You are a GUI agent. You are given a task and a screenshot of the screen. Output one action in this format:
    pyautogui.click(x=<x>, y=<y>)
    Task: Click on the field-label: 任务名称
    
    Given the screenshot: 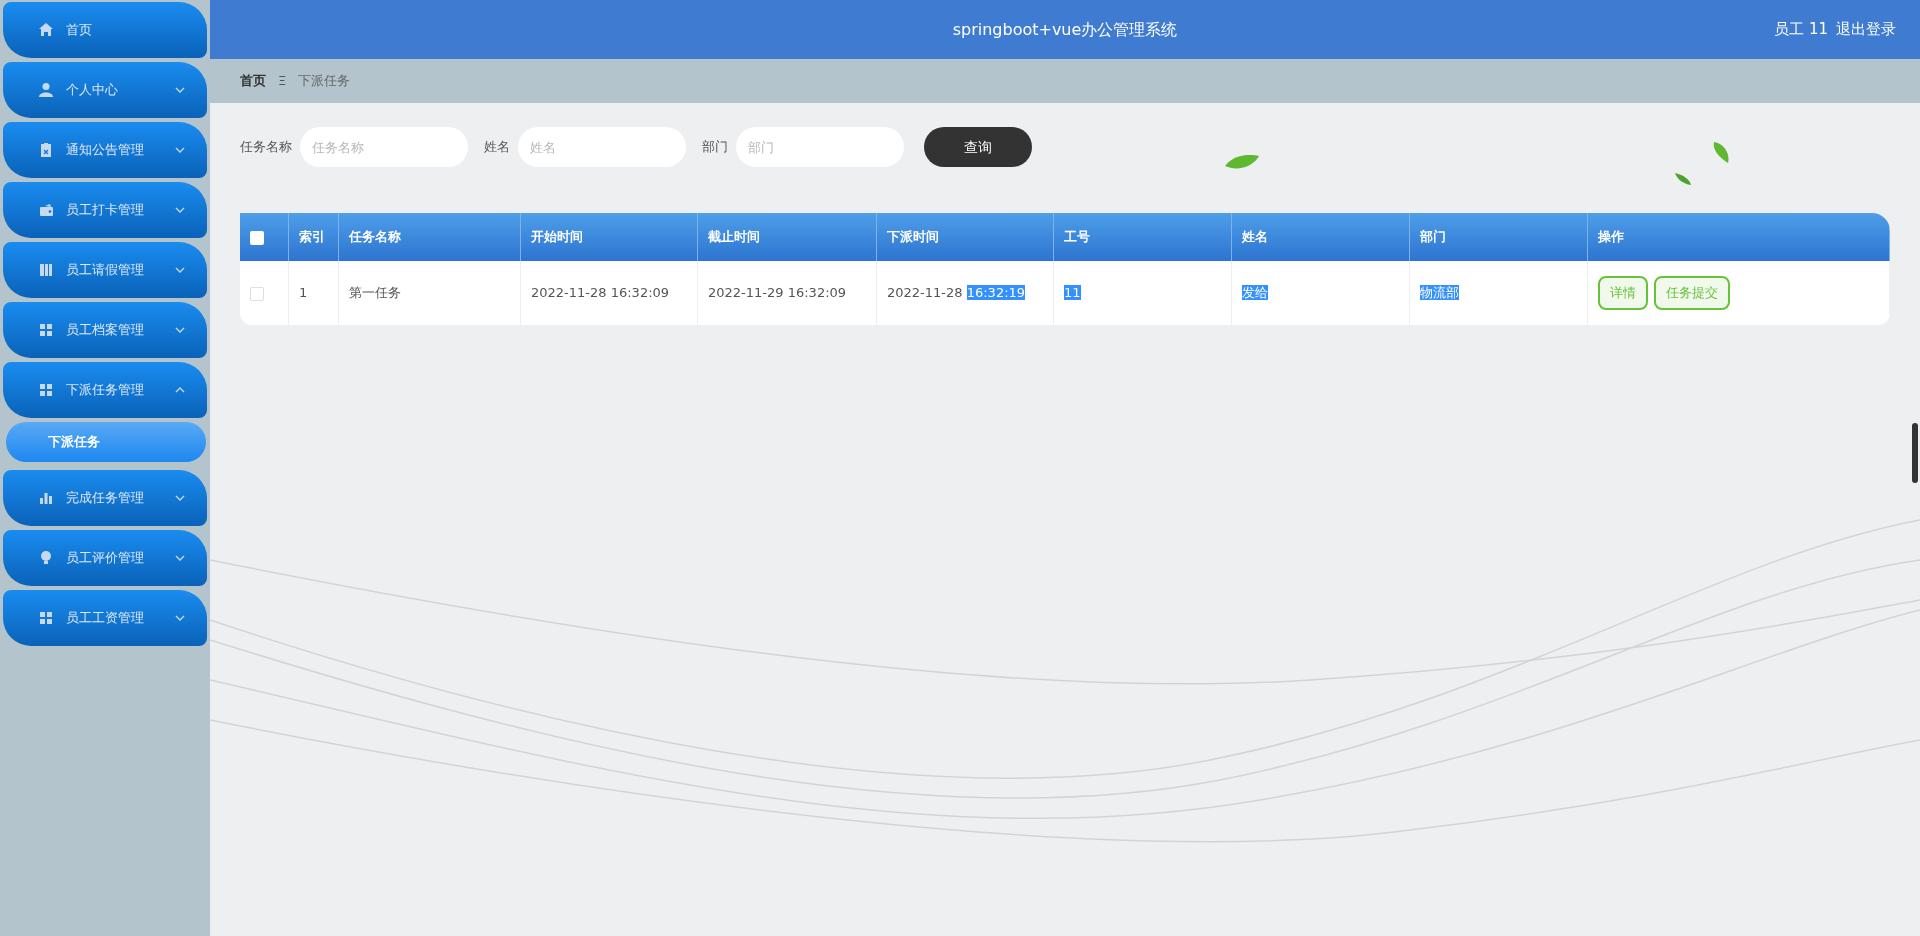 What is the action you would take?
    pyautogui.click(x=266, y=147)
    